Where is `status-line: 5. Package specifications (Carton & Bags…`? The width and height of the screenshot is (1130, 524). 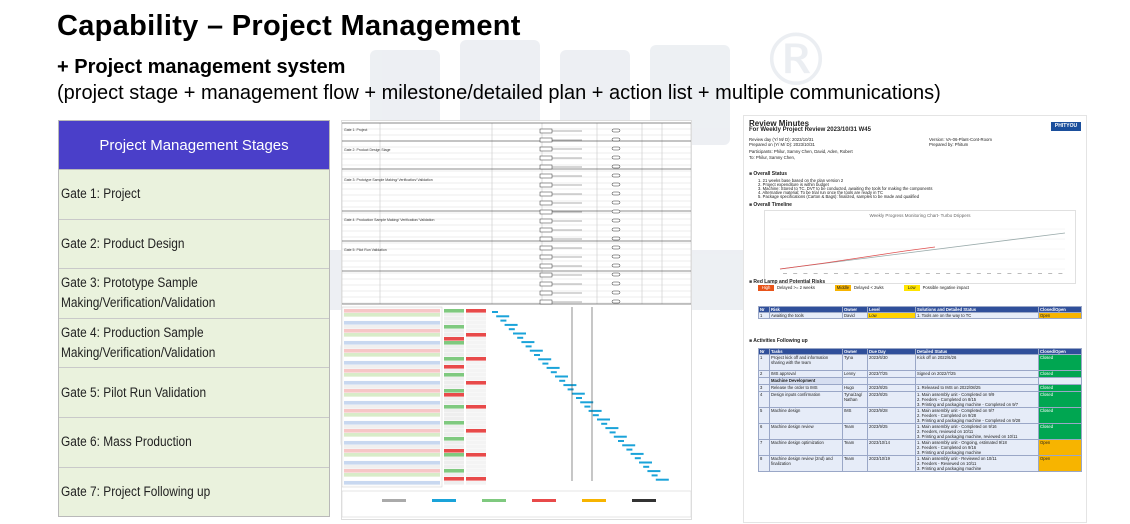
status-line: 5. Package specifications (Carton & Bags… is located at coordinates (839, 196).